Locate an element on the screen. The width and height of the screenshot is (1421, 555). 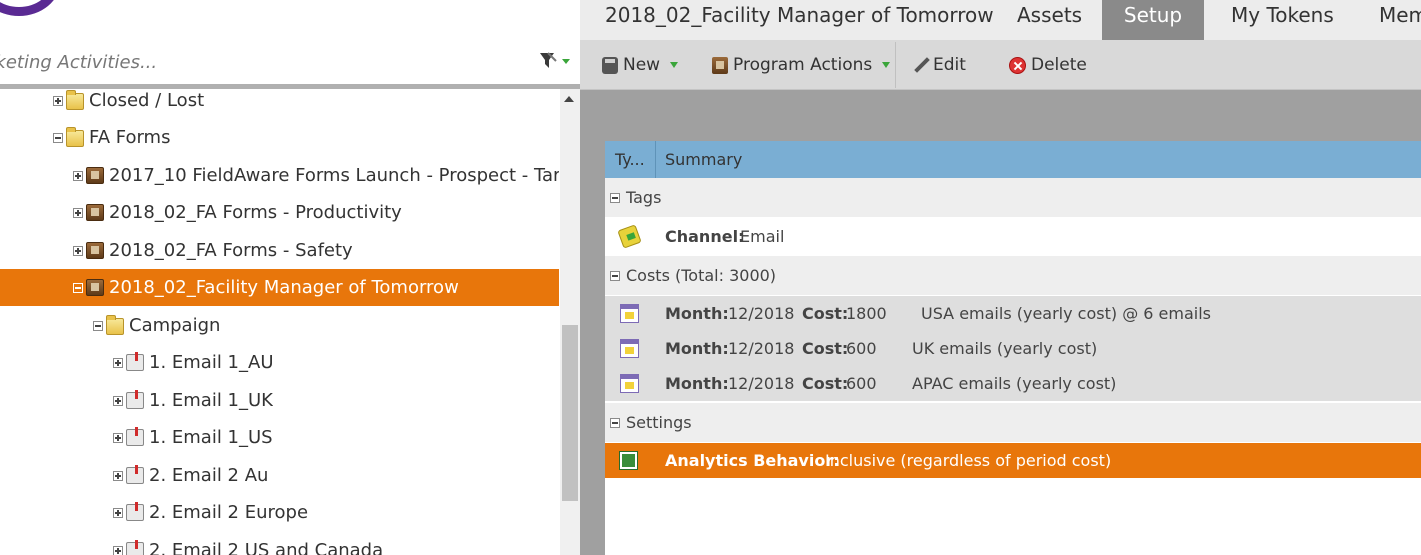
tree-item-closed-lost: Closed / Lost is located at coordinates (279, 104).